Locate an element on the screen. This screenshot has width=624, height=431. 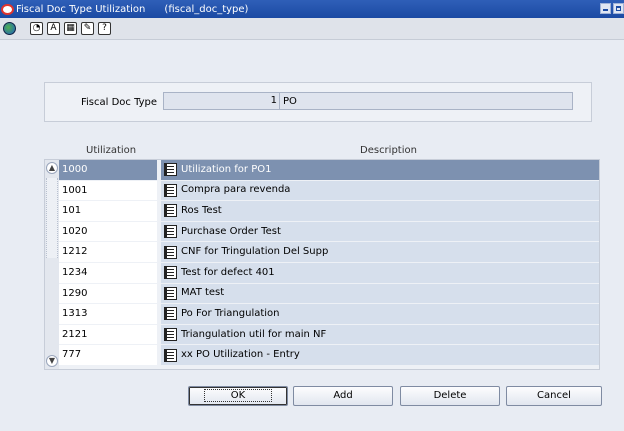
description-cell: Purchase Order Test is located at coordinates (380, 231).